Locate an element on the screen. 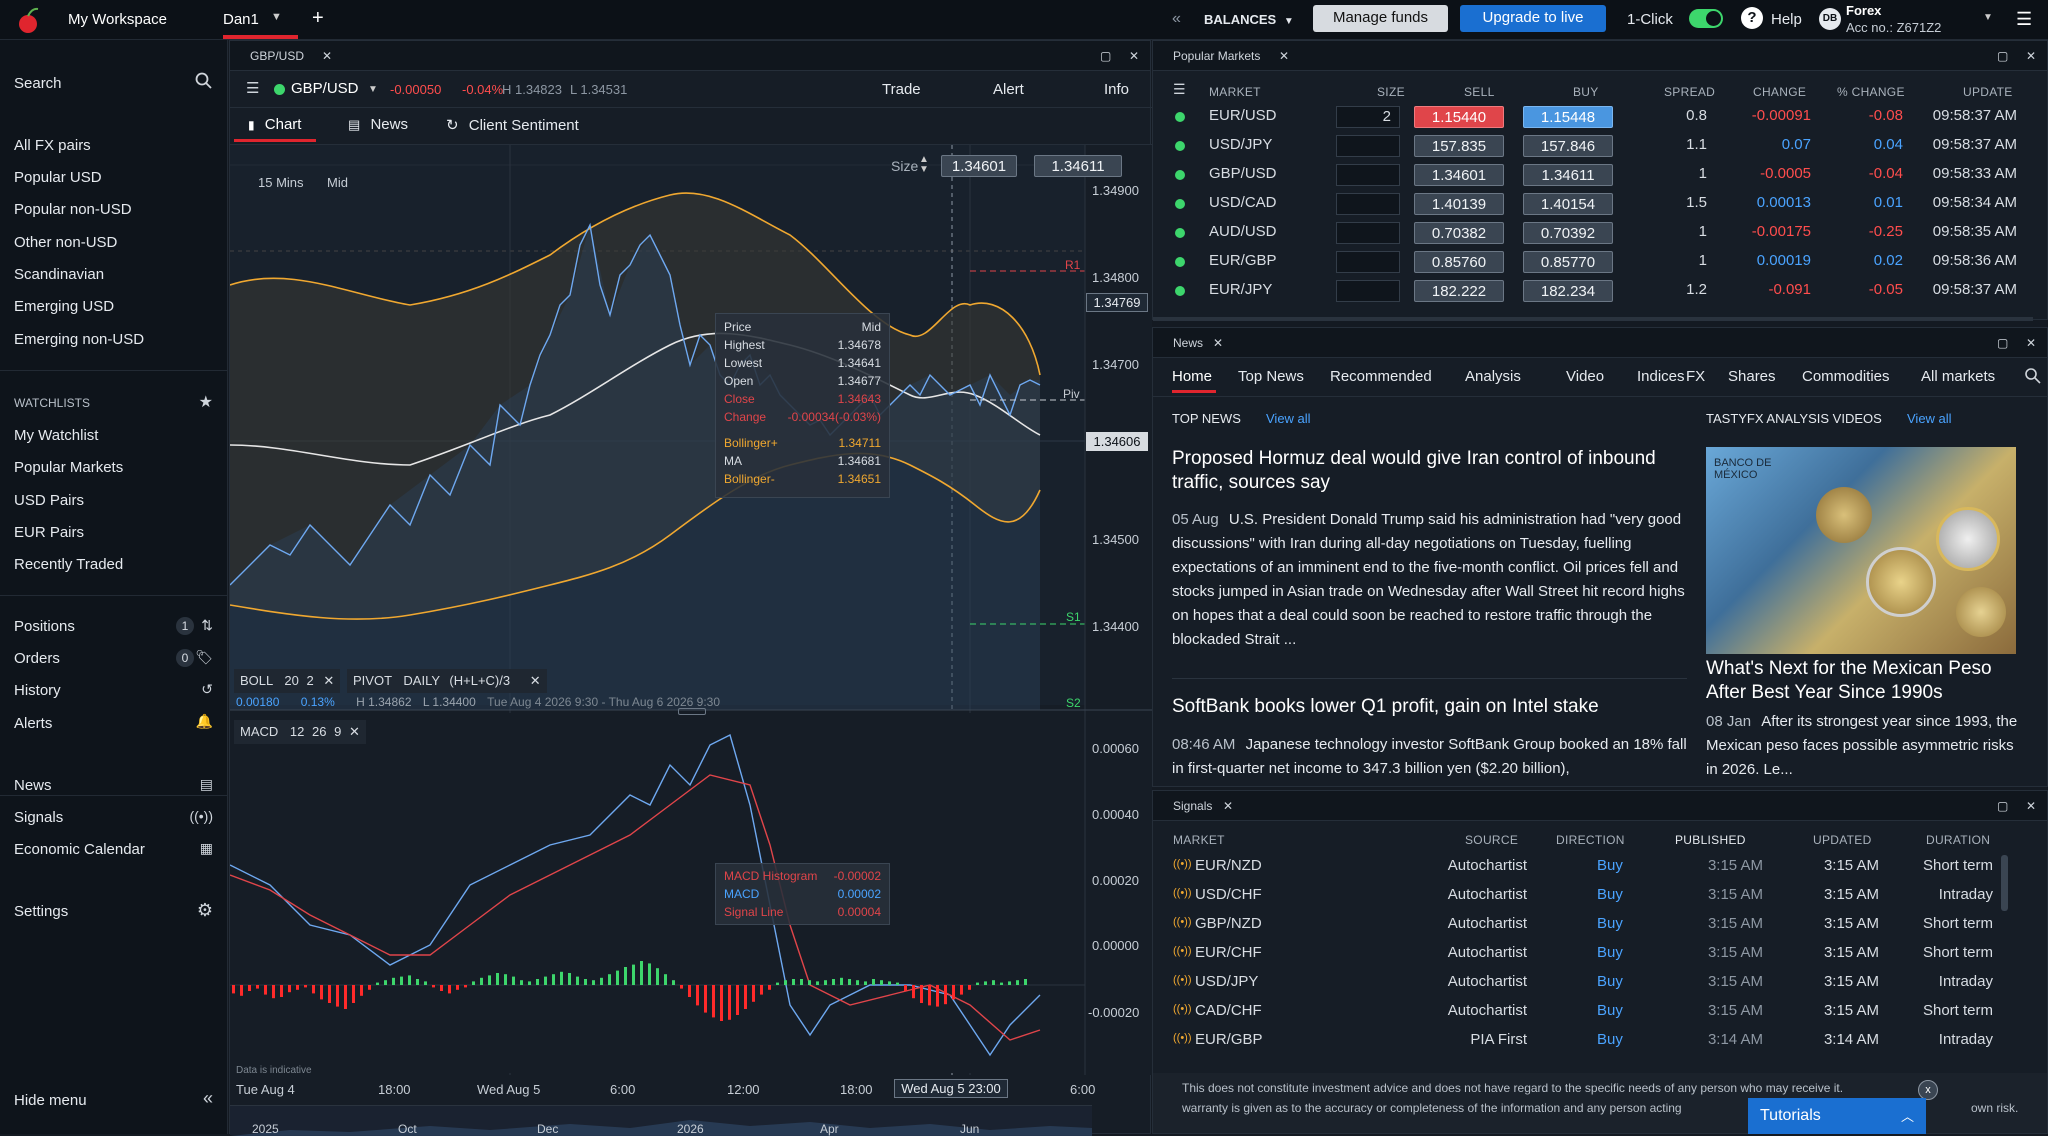 Image resolution: width=2048 pixels, height=1136 pixels. buy-price-button: 1.34611 is located at coordinates (1568, 175).